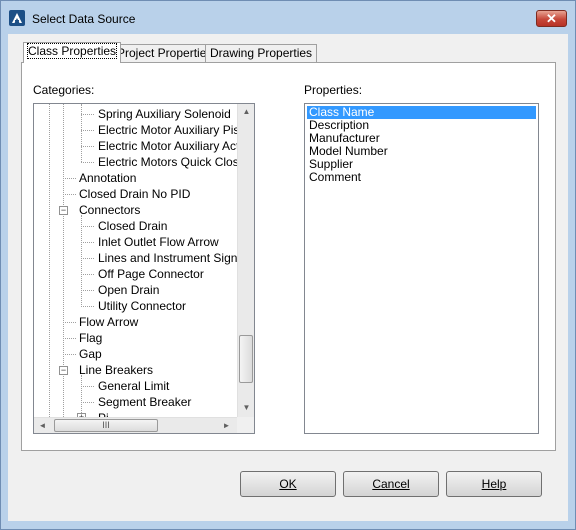 This screenshot has height=530, width=576. What do you see at coordinates (103, 413) in the screenshot?
I see `tree-item: Pi` at bounding box center [103, 413].